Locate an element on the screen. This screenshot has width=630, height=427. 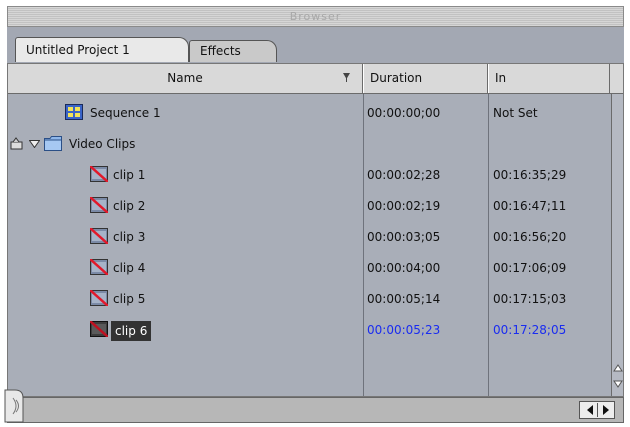
window-title: Browser is located at coordinates (315, 16).